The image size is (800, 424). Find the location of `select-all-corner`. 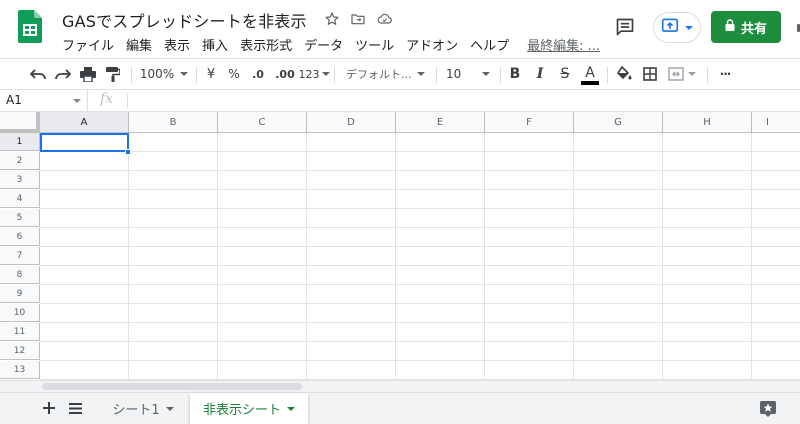

select-all-corner is located at coordinates (20, 122).